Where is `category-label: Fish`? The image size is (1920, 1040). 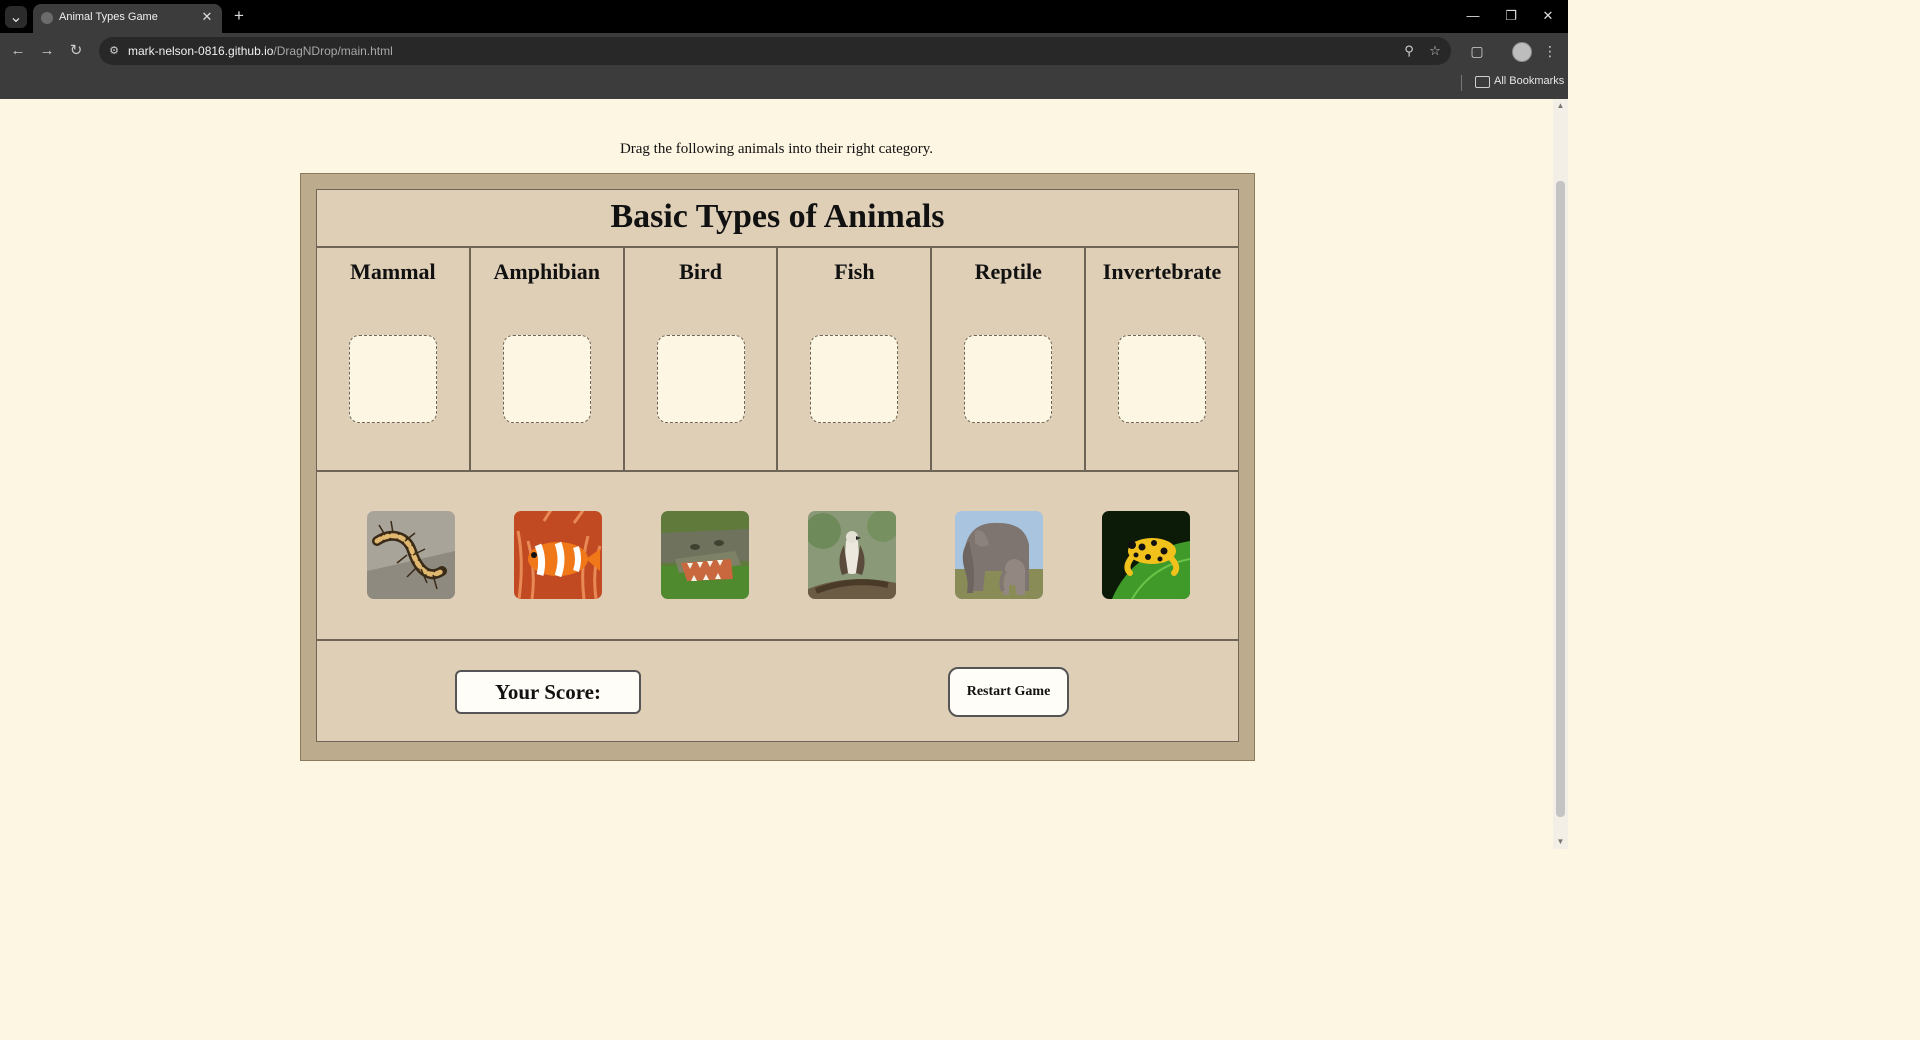 category-label: Fish is located at coordinates (854, 271).